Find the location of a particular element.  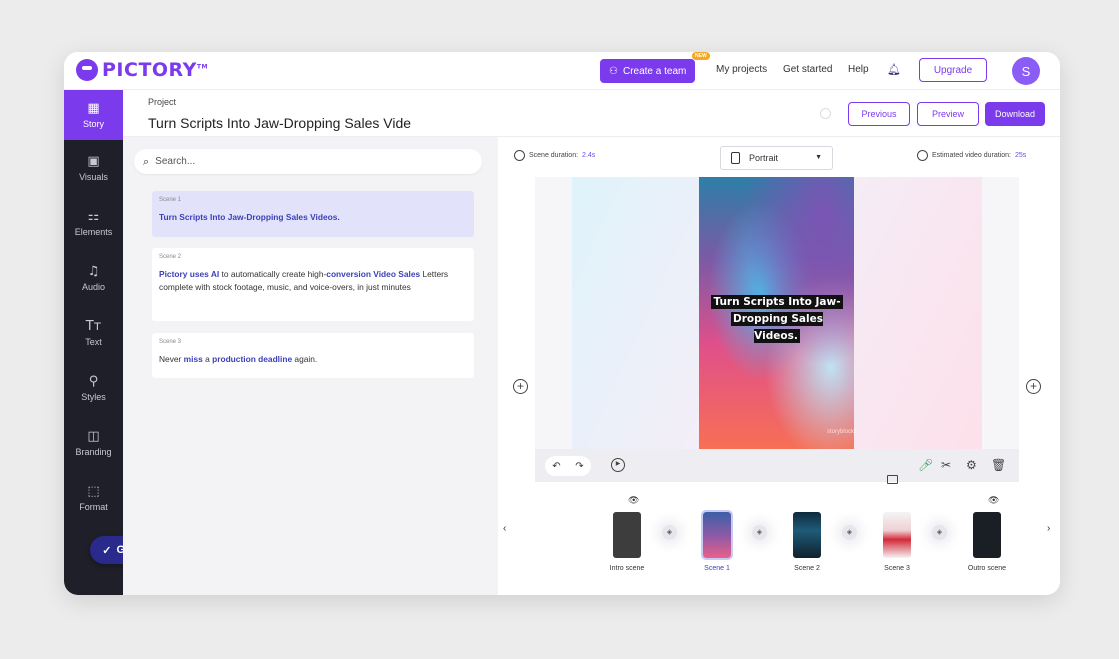

thumb-intro is located at coordinates (627, 535).